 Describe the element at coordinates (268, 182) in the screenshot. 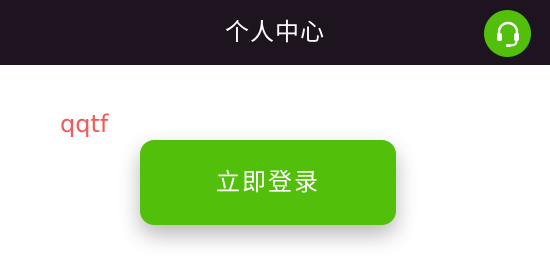

I see `login-button: 立即登录` at that location.